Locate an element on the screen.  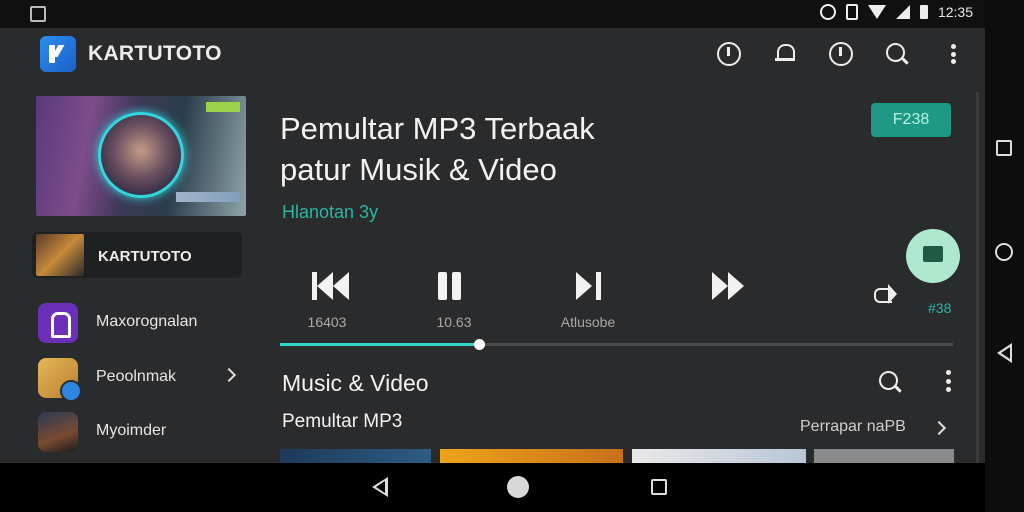
status-icons: 12:35 is located at coordinates (896, 12).